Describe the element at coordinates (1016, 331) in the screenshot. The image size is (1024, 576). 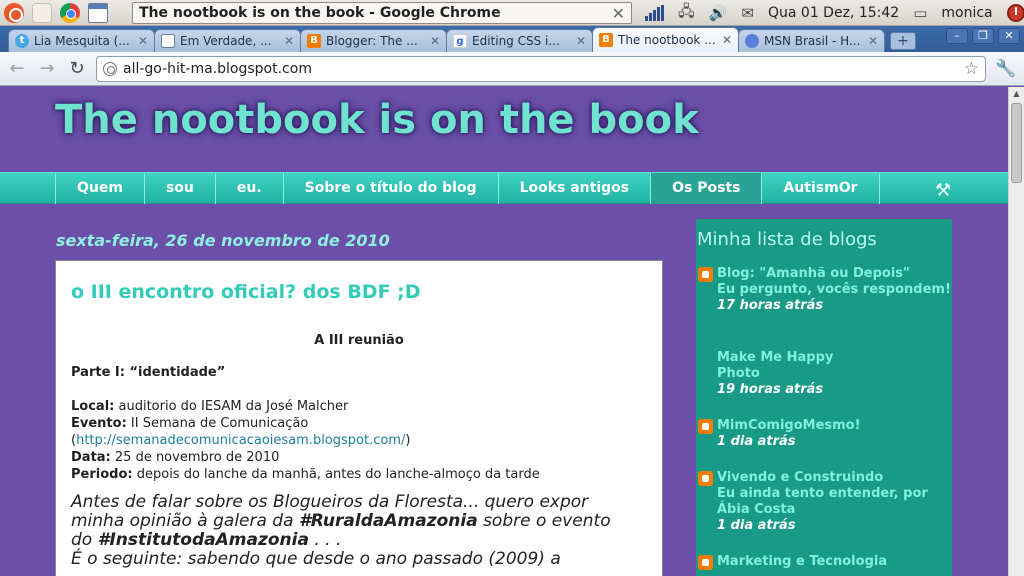
I see `vertical-scrollbar: ▲` at that location.